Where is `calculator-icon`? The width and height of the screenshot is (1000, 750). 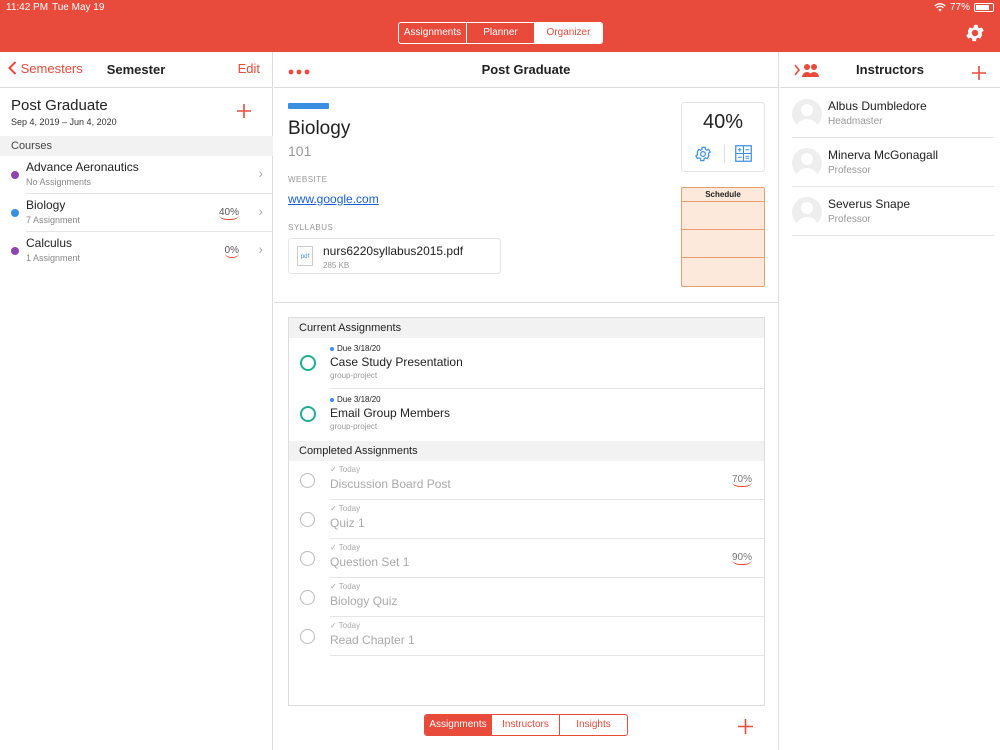 calculator-icon is located at coordinates (743, 153).